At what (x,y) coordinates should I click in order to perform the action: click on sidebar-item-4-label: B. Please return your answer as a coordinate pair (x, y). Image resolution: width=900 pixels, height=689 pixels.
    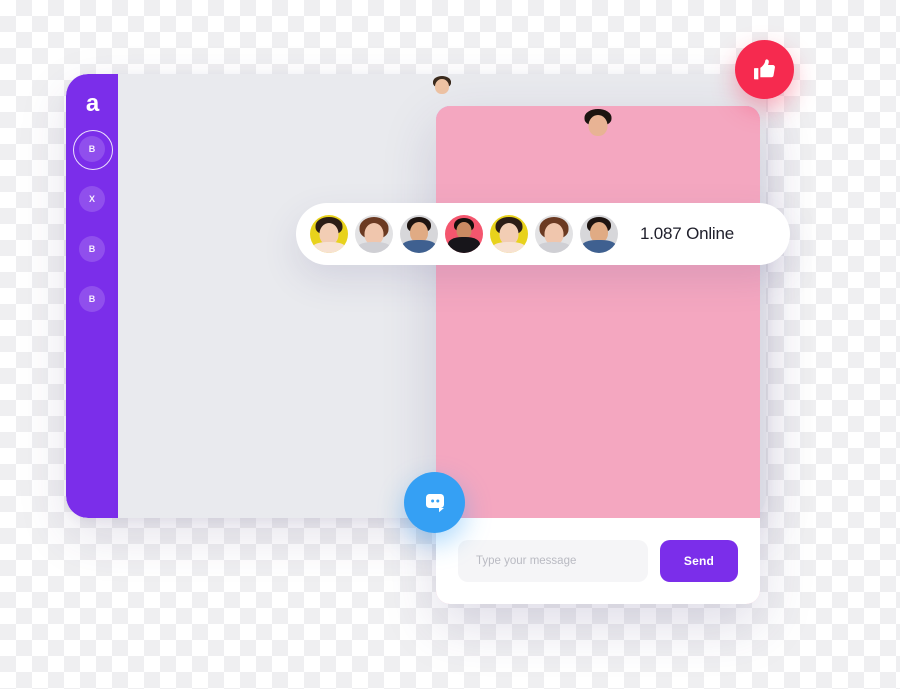
    Looking at the image, I should click on (92, 299).